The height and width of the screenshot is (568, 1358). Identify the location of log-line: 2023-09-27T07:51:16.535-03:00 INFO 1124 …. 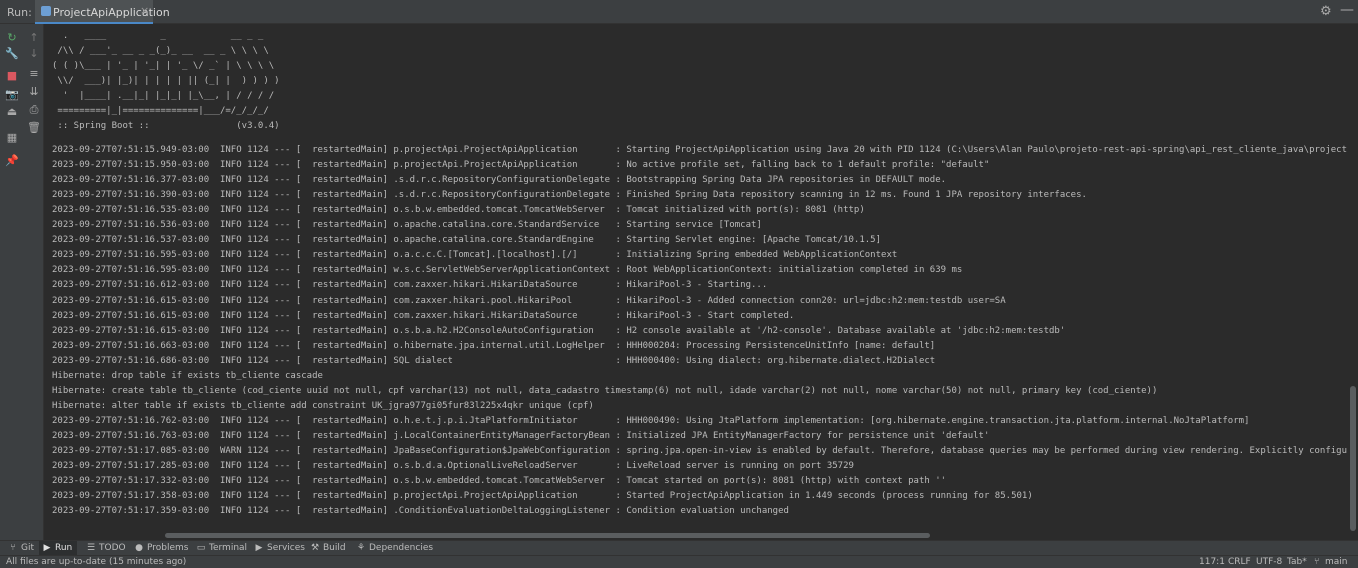
(458, 210).